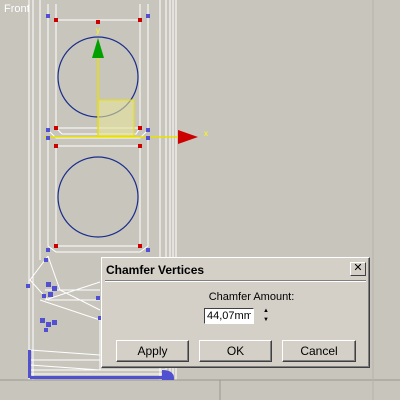  What do you see at coordinates (235, 281) in the screenshot?
I see `title-divider` at bounding box center [235, 281].